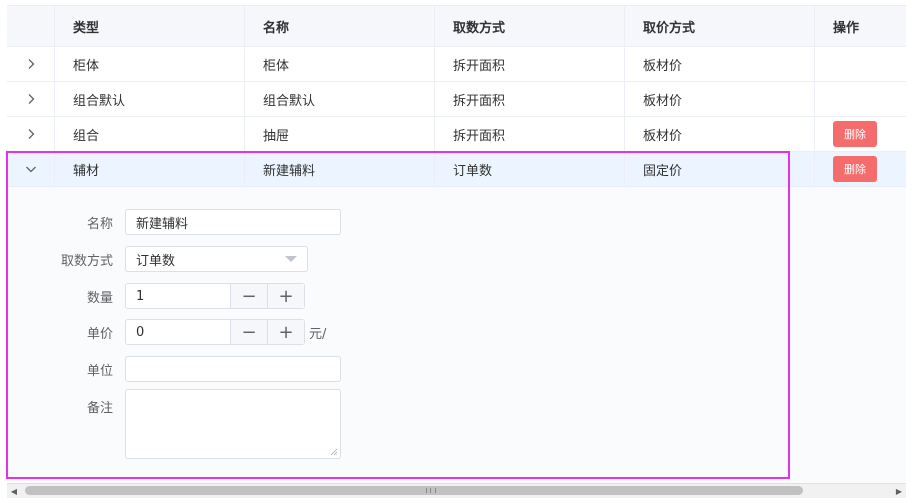  I want to click on scroll-right-icon: ▶, so click(899, 491).